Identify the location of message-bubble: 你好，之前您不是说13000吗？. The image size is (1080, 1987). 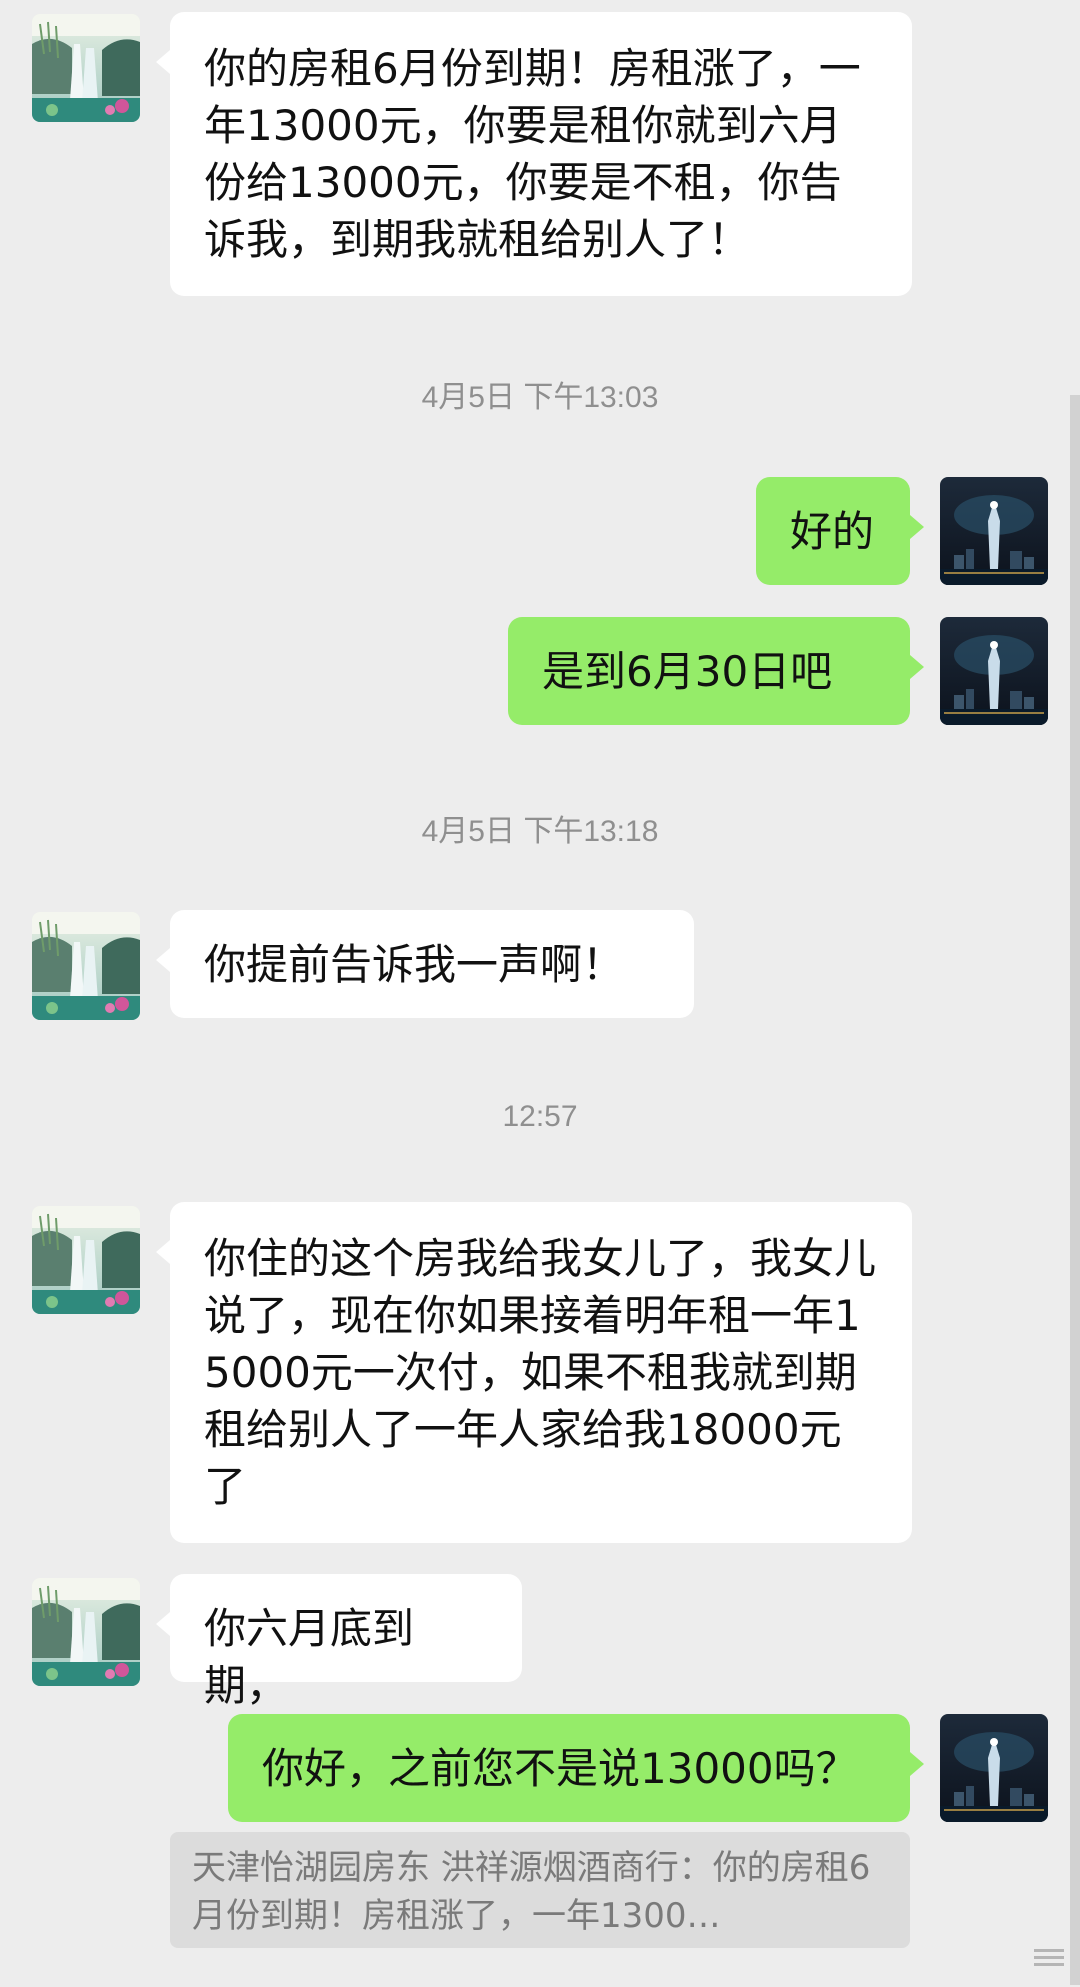
(576, 1768).